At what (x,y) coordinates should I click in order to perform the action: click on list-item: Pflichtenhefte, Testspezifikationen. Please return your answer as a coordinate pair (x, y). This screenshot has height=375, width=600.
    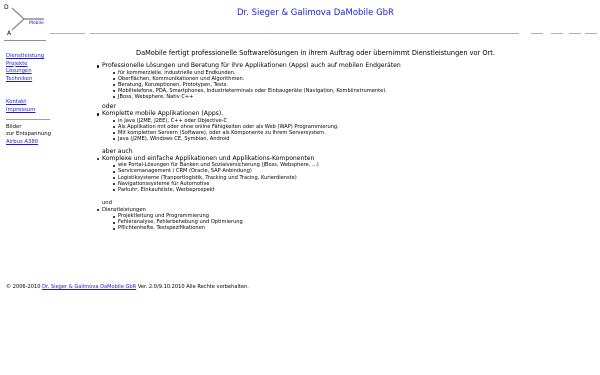
    Looking at the image, I should click on (347, 228).